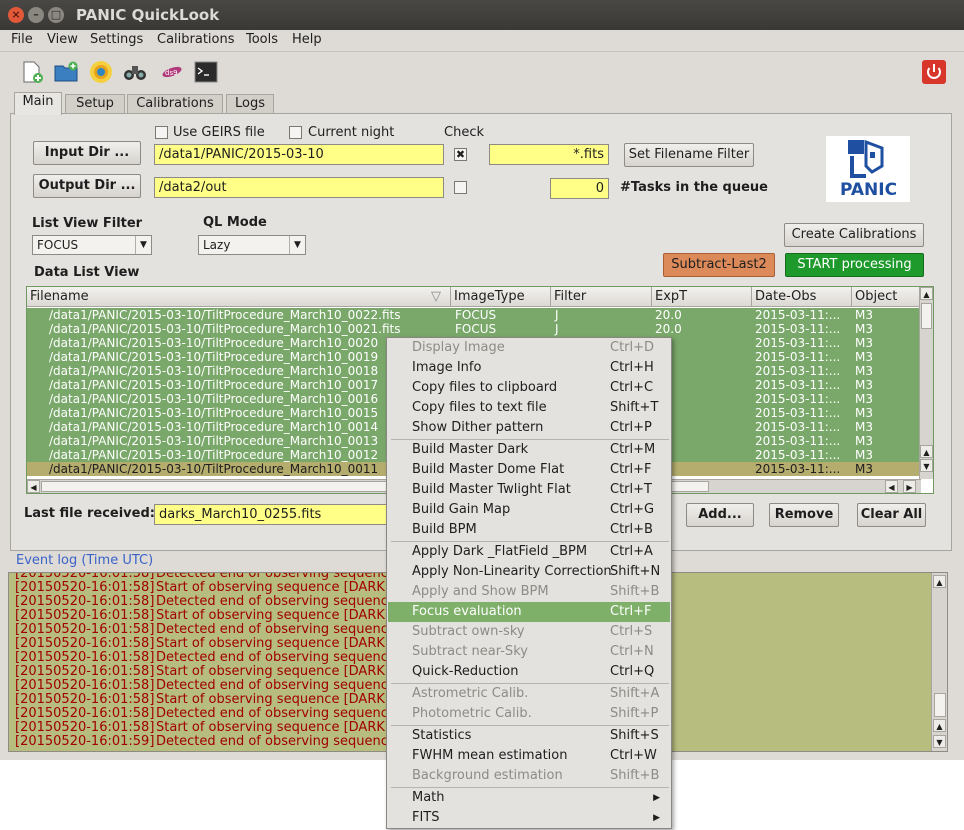 Image resolution: width=964 pixels, height=830 pixels. I want to click on menu-item-shortcut: Ctrl+P, so click(631, 427).